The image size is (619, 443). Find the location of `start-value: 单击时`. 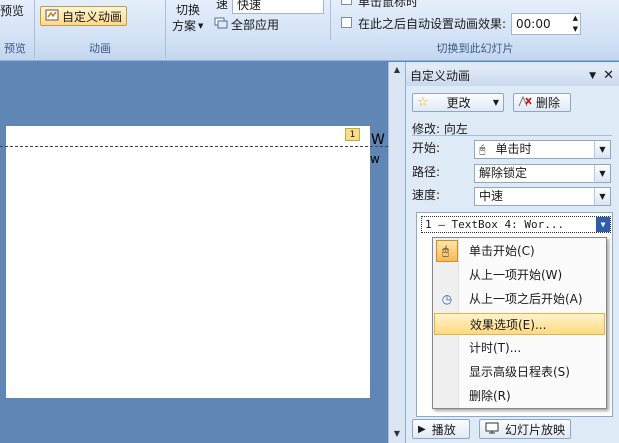

start-value: 单击时 is located at coordinates (513, 149).